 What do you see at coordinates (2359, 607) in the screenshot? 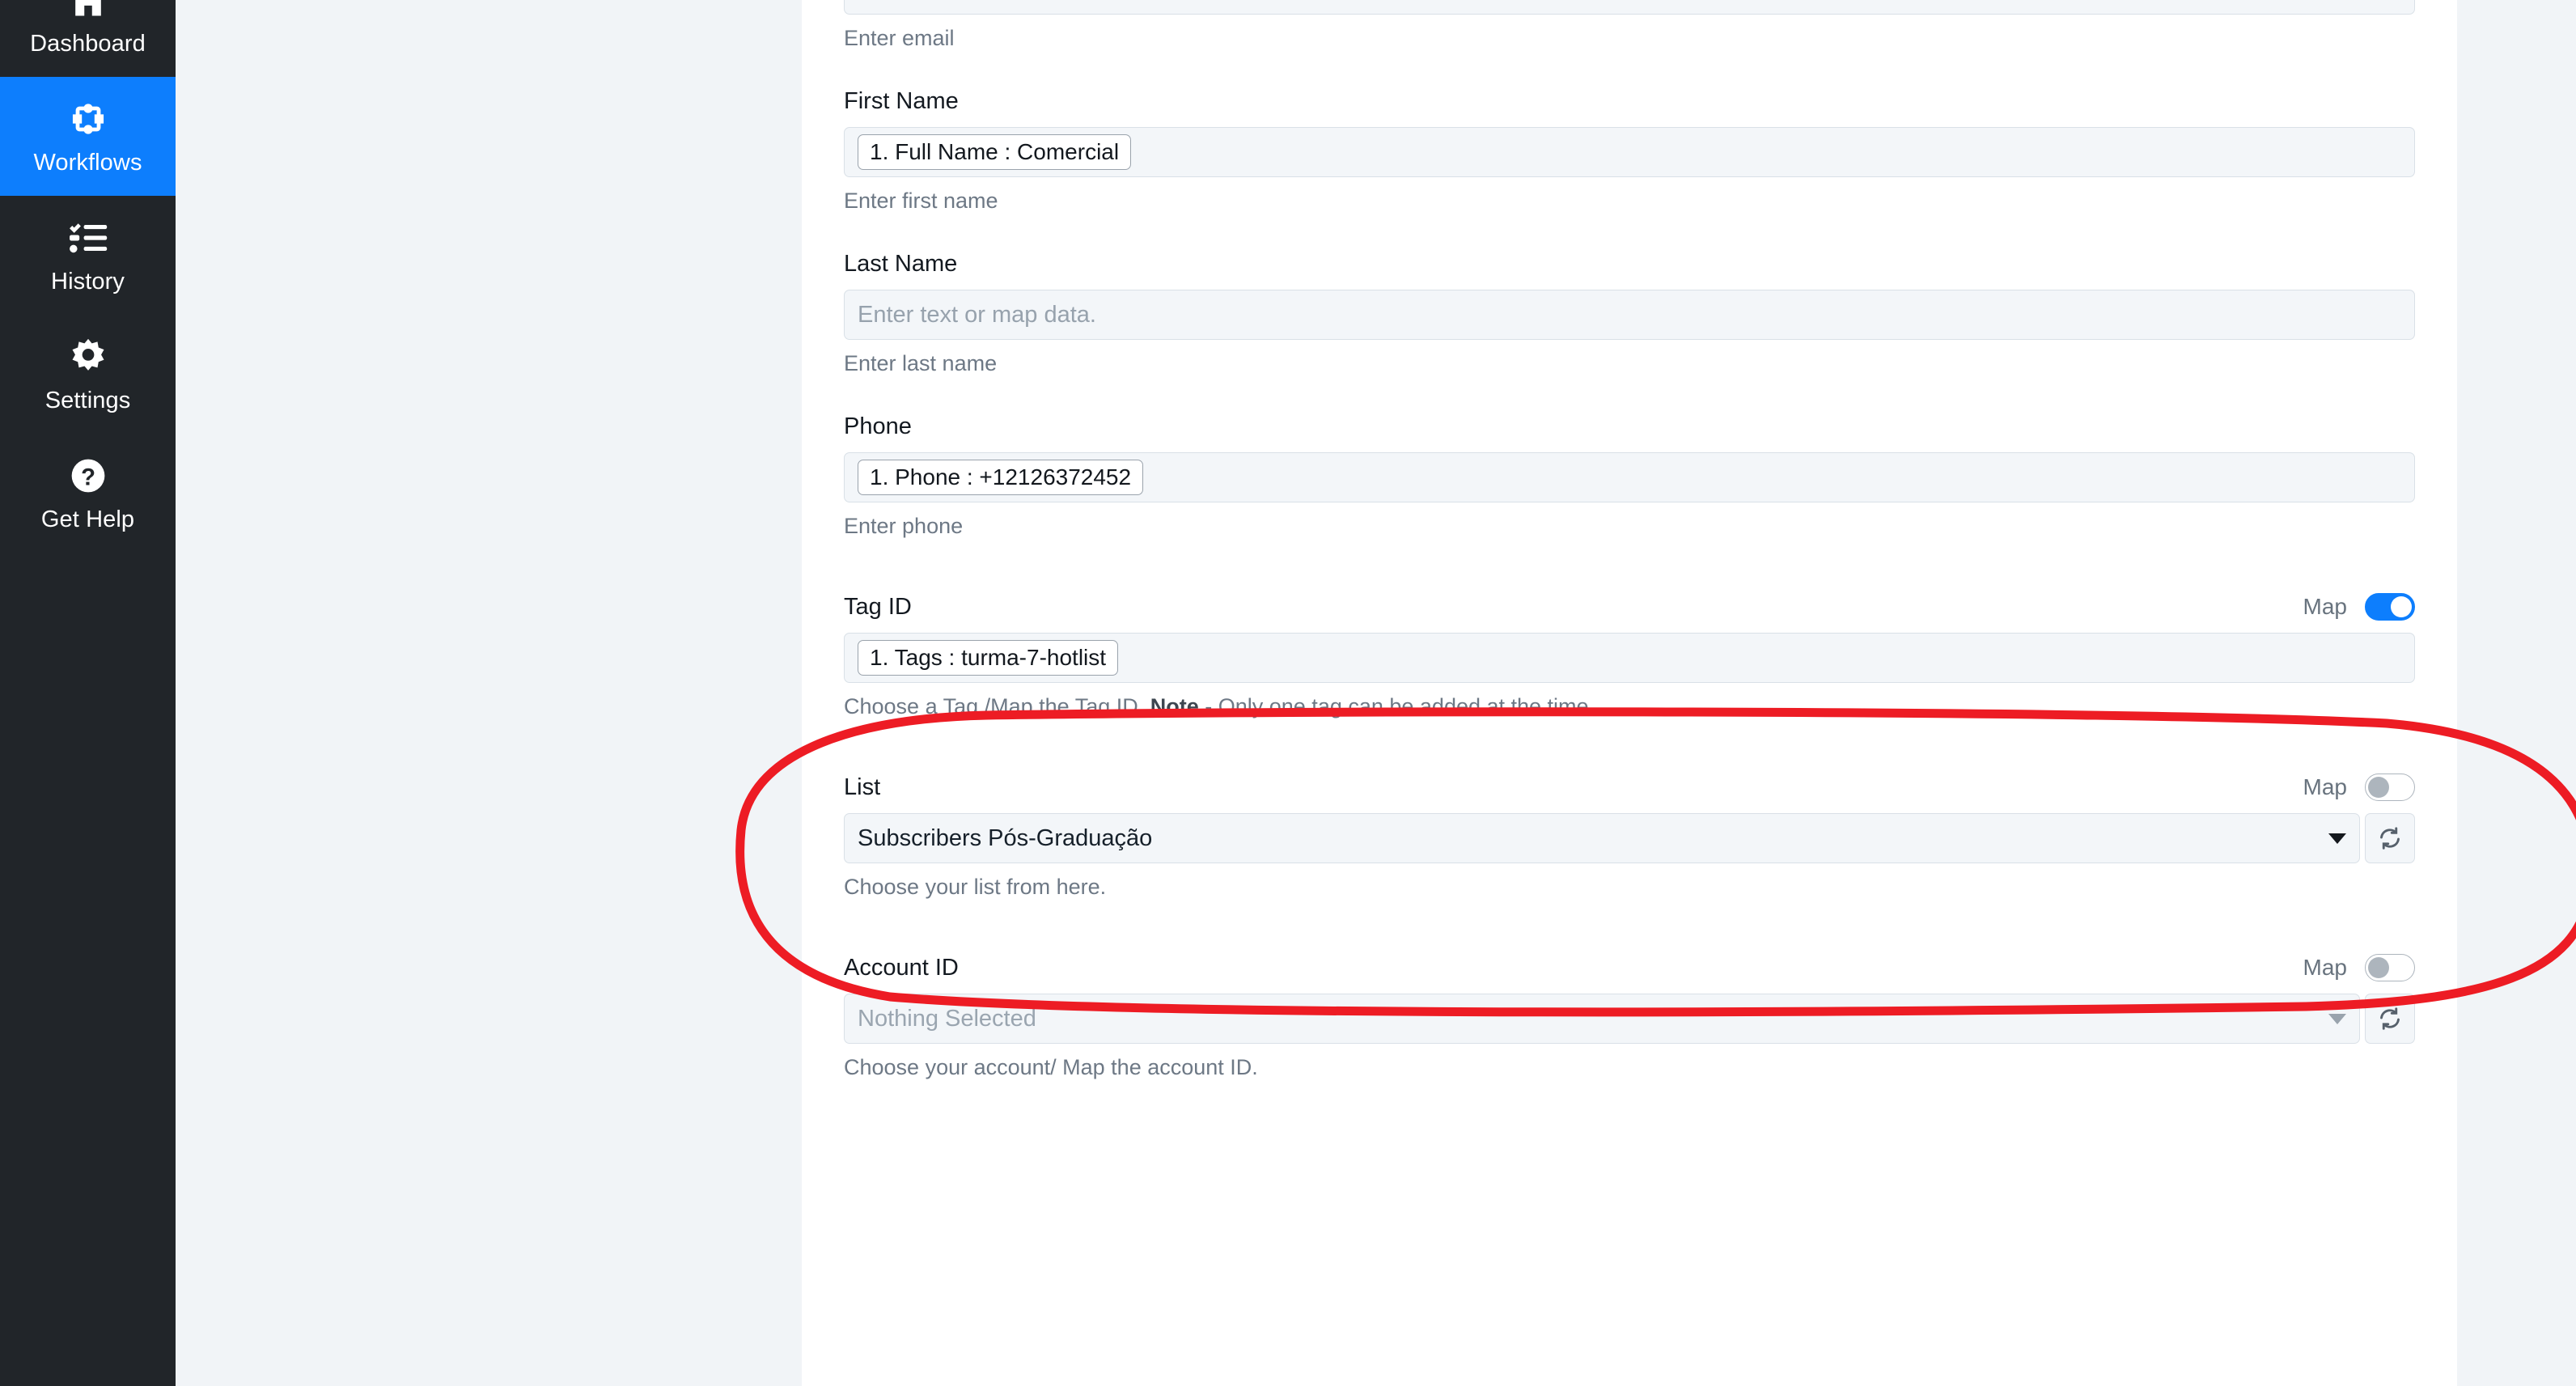
I see `tag-id-map-control: Map` at bounding box center [2359, 607].